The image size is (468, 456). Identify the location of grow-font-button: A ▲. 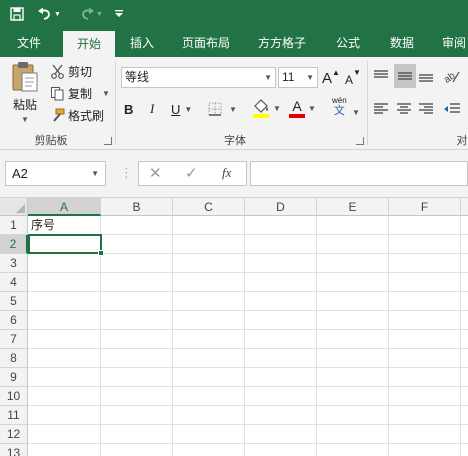
(331, 78).